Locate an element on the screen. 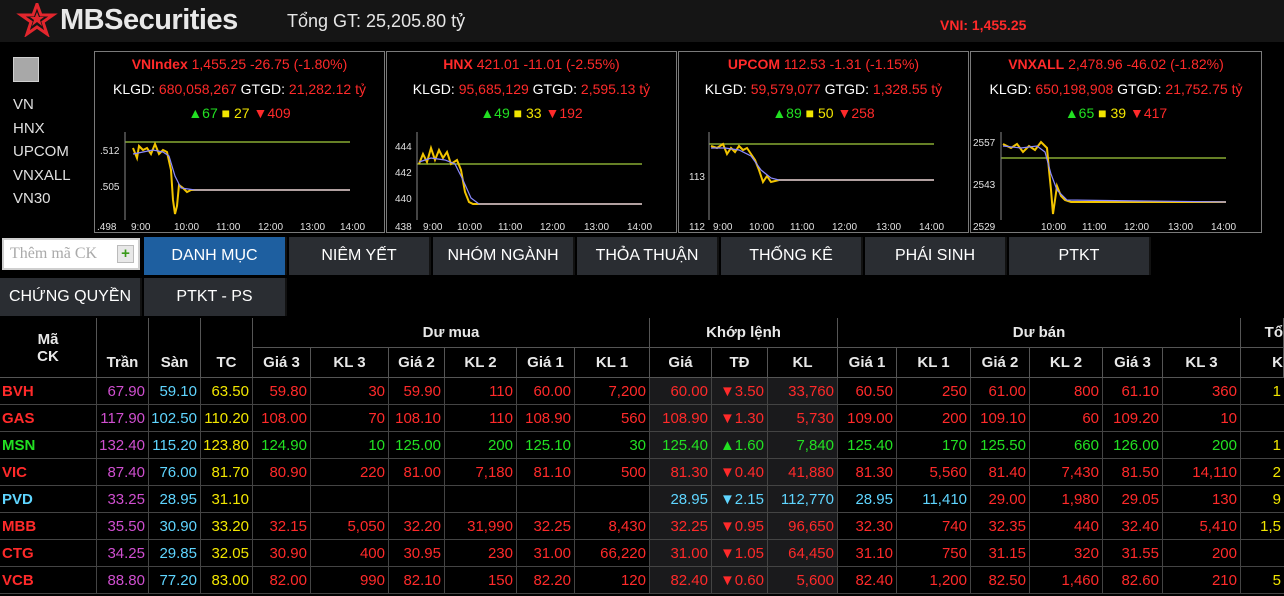 The width and height of the screenshot is (1284, 596). ask-price: 125.40 is located at coordinates (867, 445).